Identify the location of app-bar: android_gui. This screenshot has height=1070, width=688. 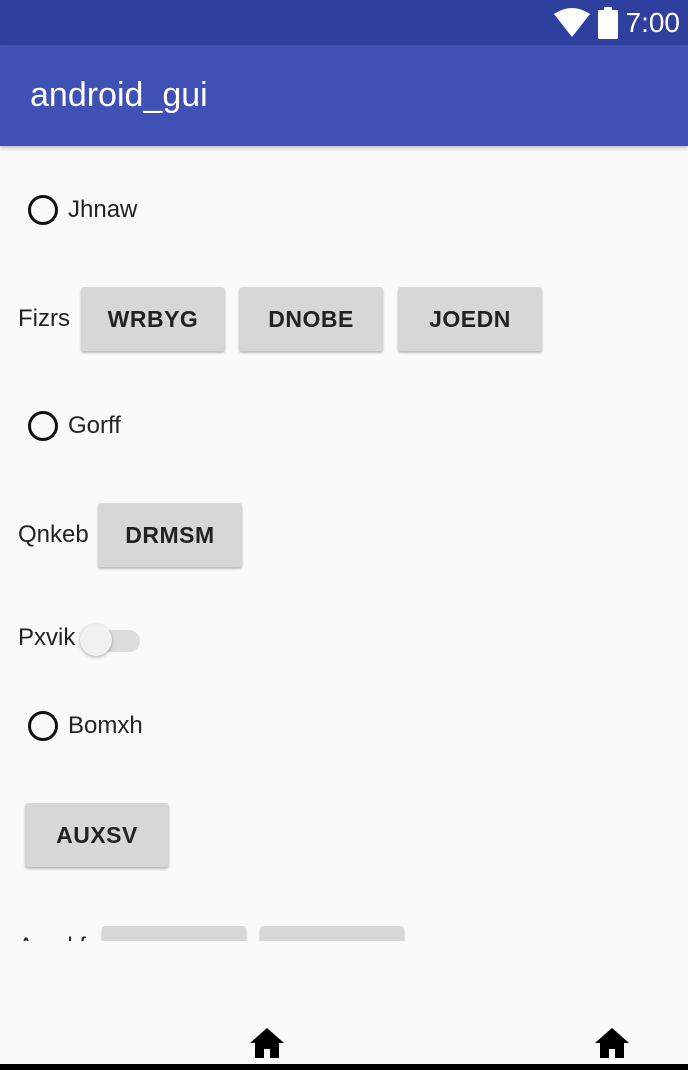
(344, 95).